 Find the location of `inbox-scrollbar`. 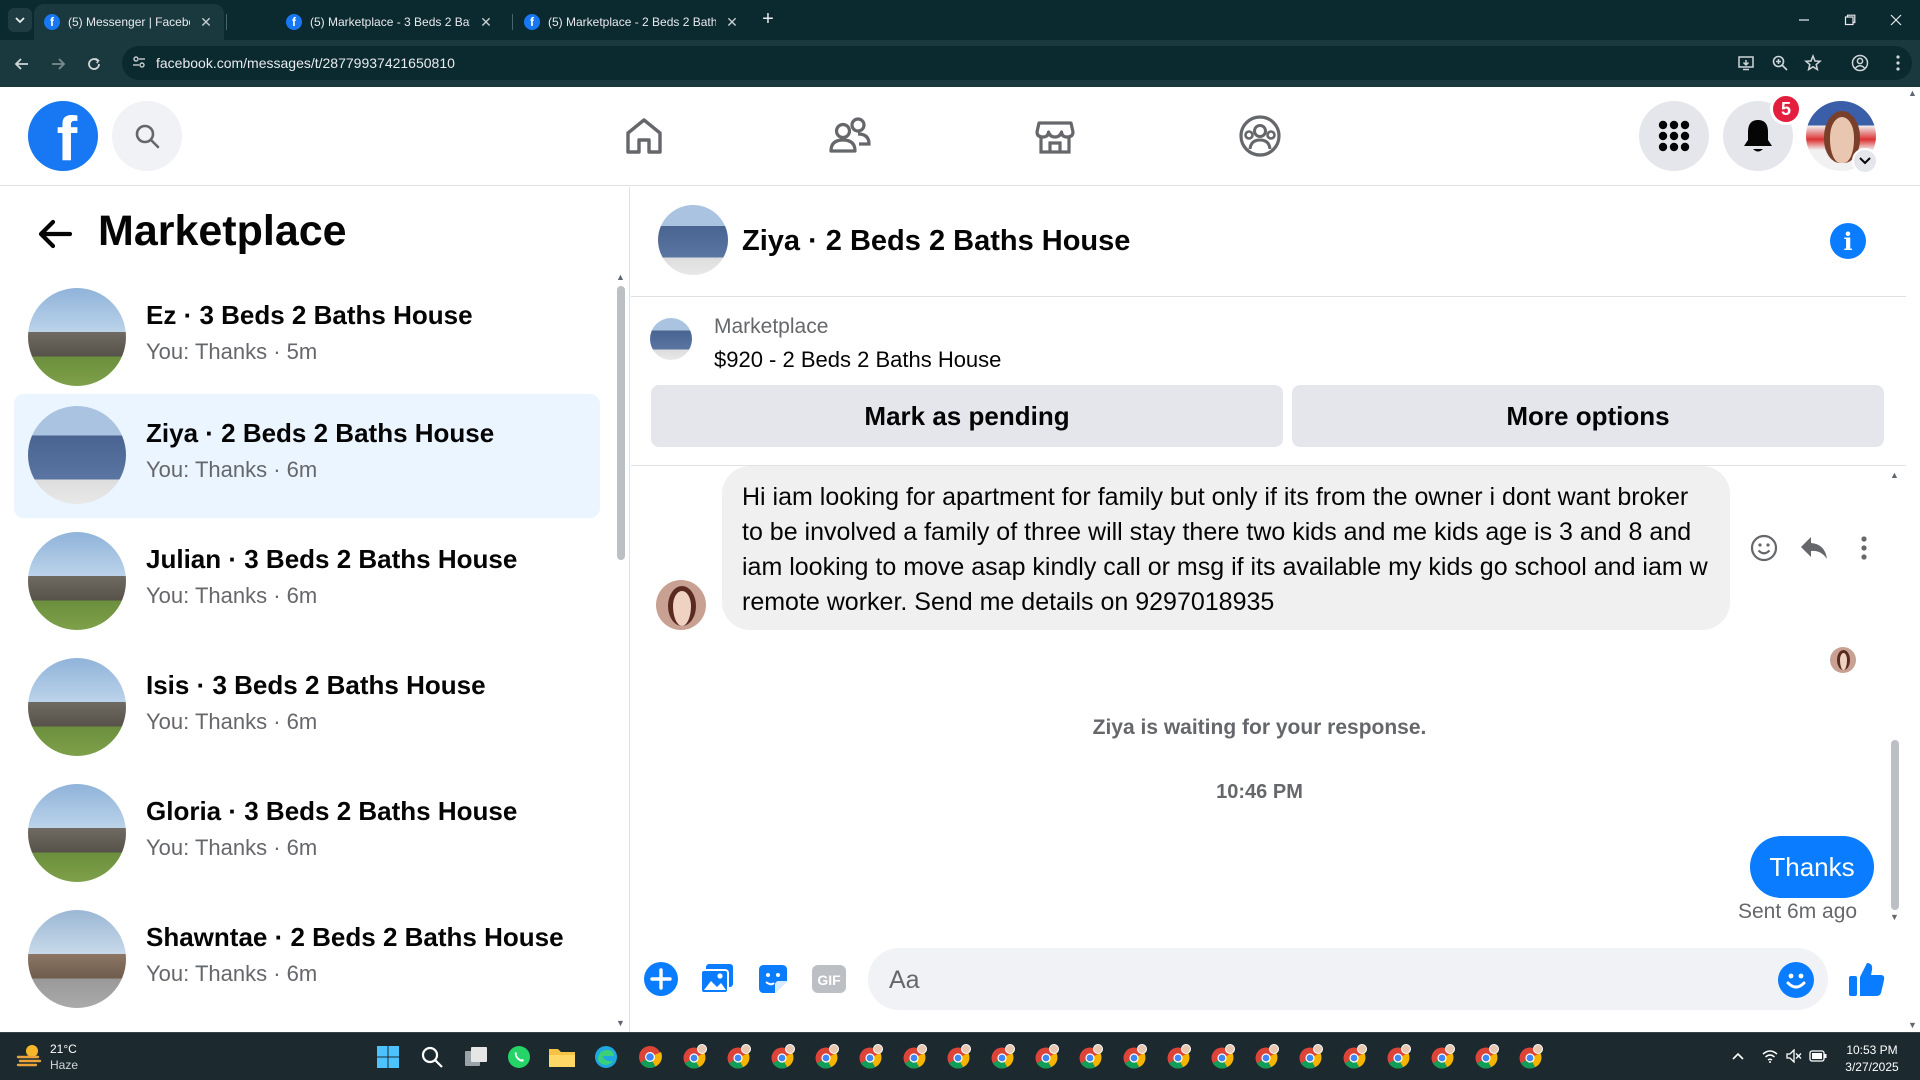

inbox-scrollbar is located at coordinates (621, 423).